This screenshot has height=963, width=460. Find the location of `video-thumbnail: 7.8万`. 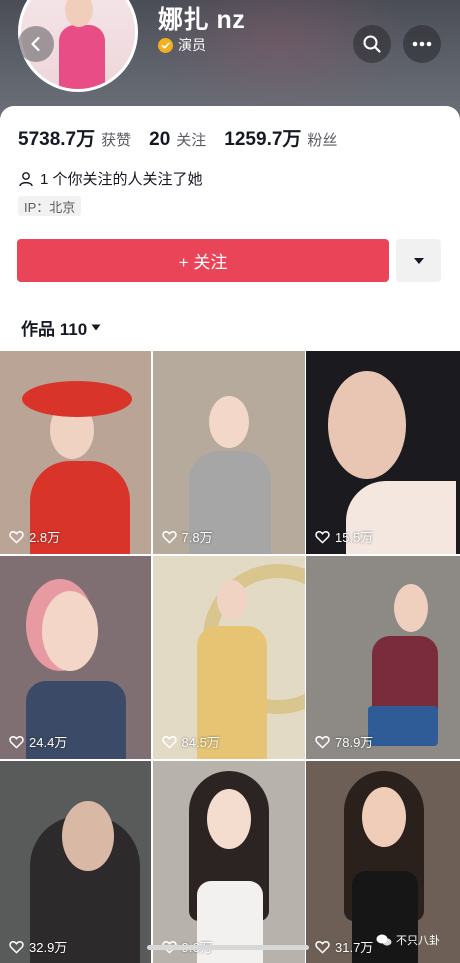

video-thumbnail: 7.8万 is located at coordinates (228, 452).